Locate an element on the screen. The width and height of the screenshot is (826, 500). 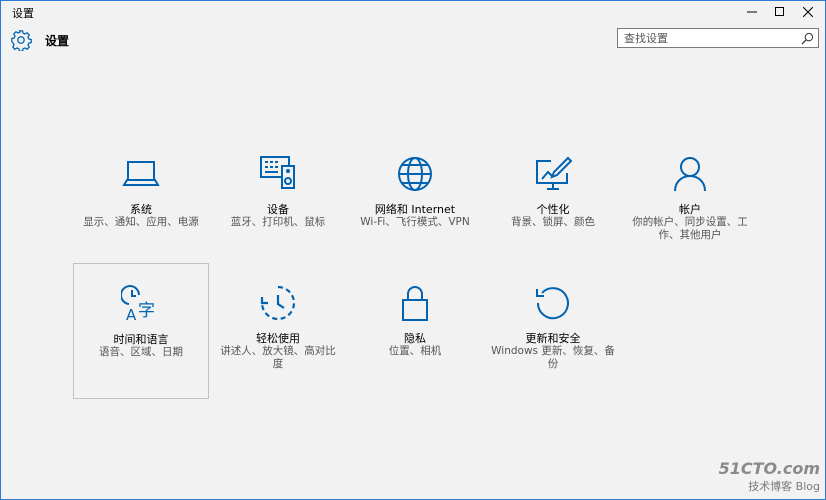
tile-name: 更新和安全 is located at coordinates (553, 338).